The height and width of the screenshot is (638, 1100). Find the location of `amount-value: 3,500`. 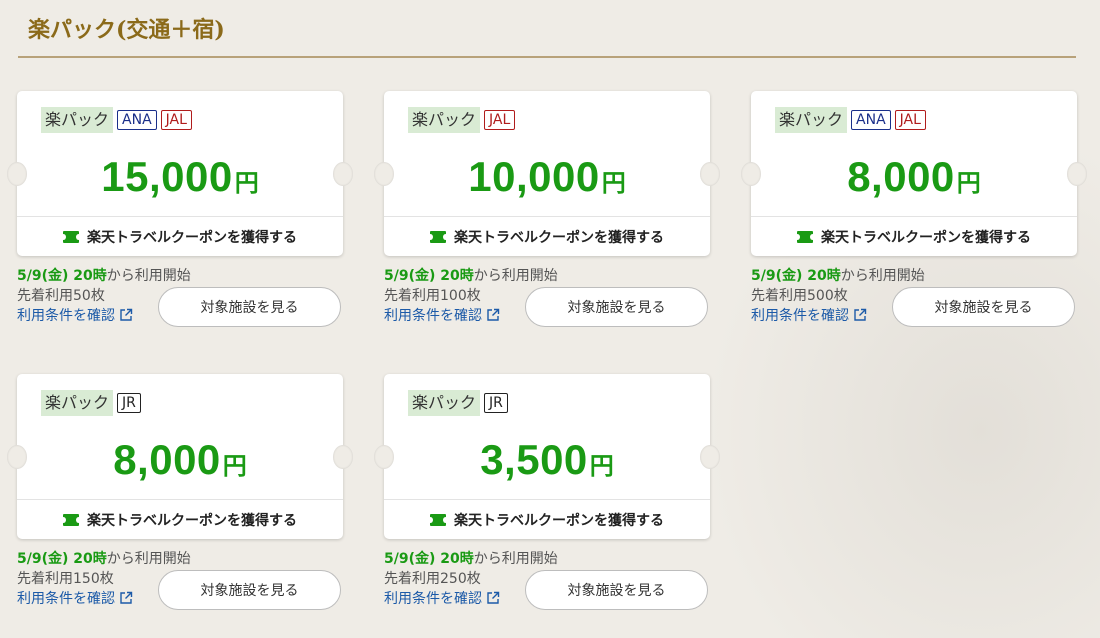

amount-value: 3,500 is located at coordinates (534, 459).